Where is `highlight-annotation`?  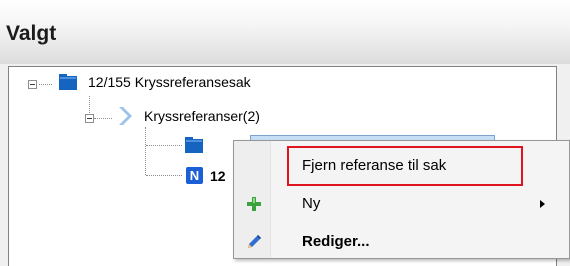
highlight-annotation is located at coordinates (405, 166).